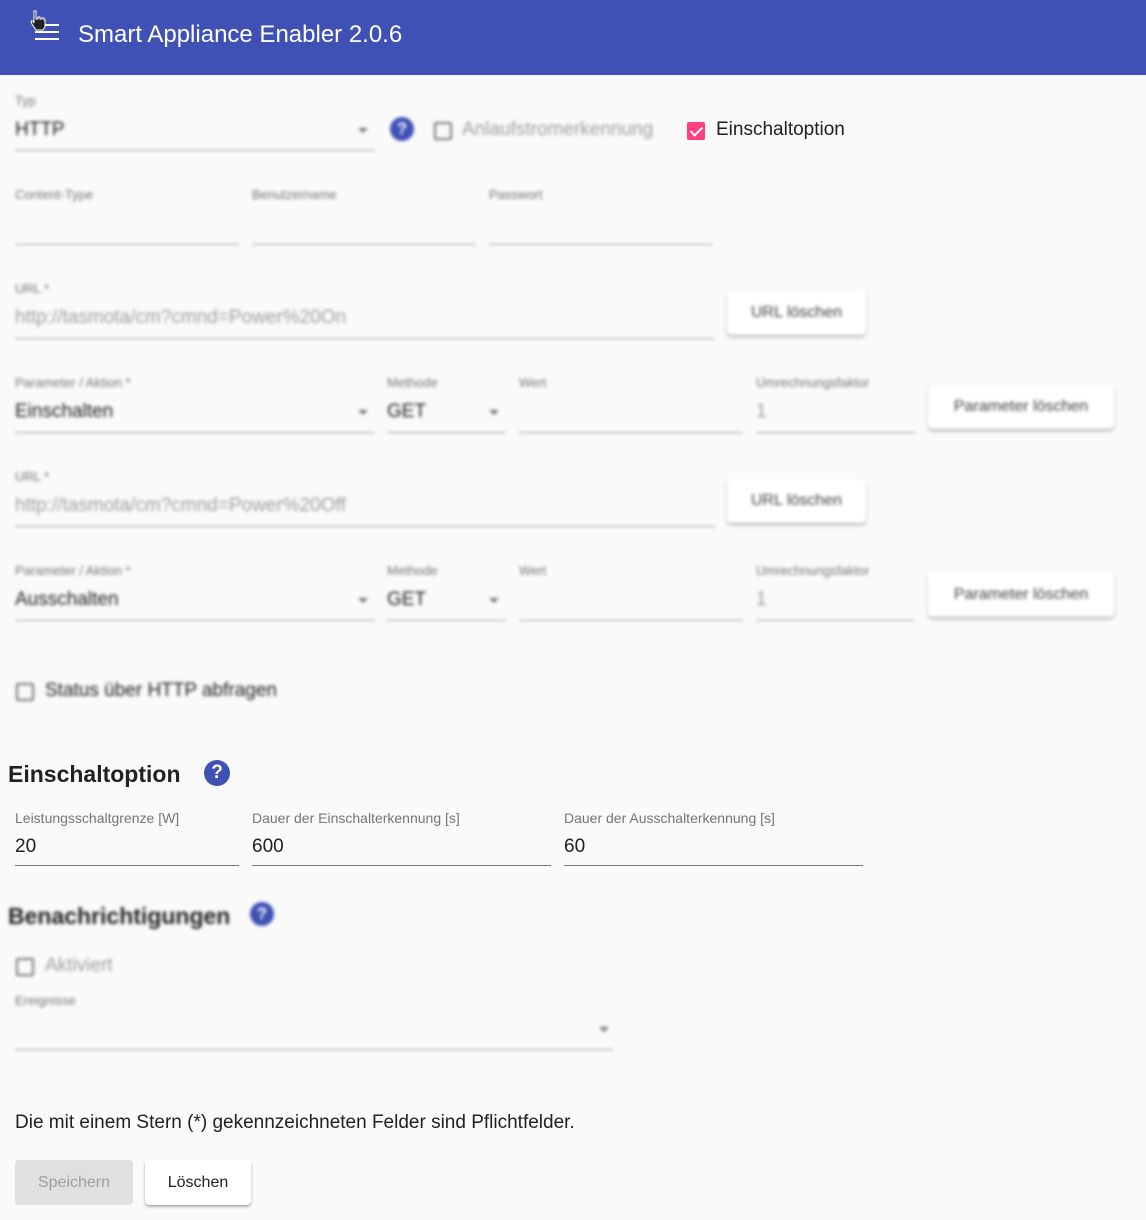 The height and width of the screenshot is (1220, 1146). Describe the element at coordinates (25, 692) in the screenshot. I see `status-checkbox` at that location.